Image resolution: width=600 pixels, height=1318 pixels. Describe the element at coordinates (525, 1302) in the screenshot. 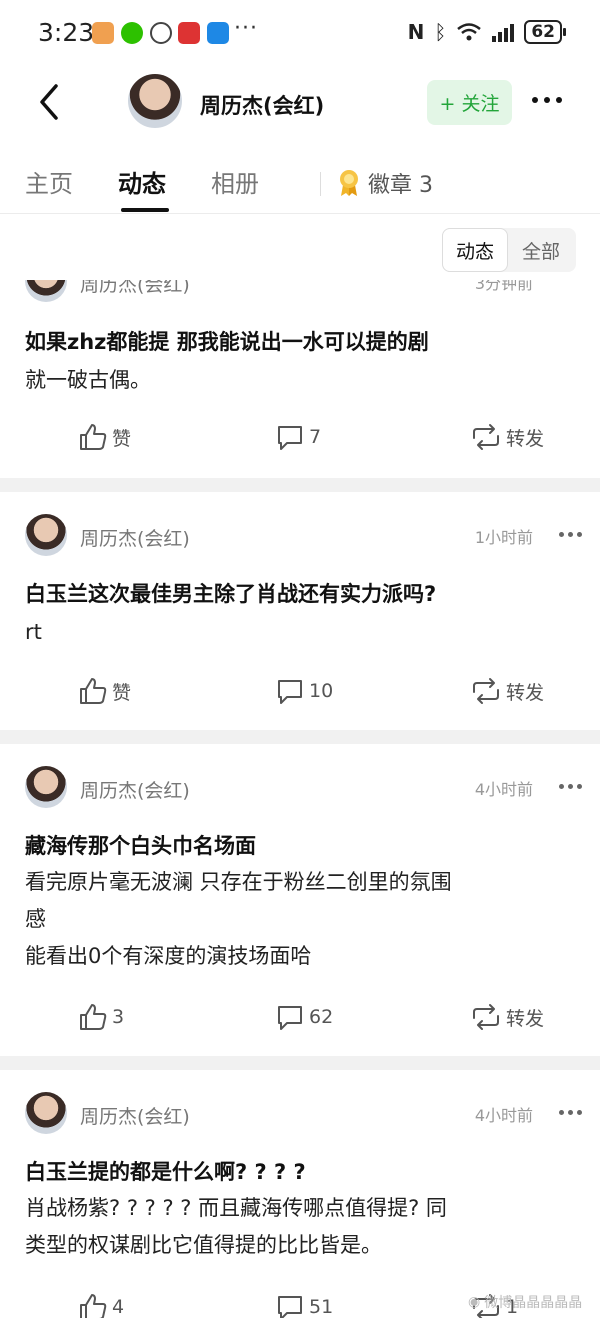

I see `watermark: ◉ 微博晶晶晶晶晶` at that location.